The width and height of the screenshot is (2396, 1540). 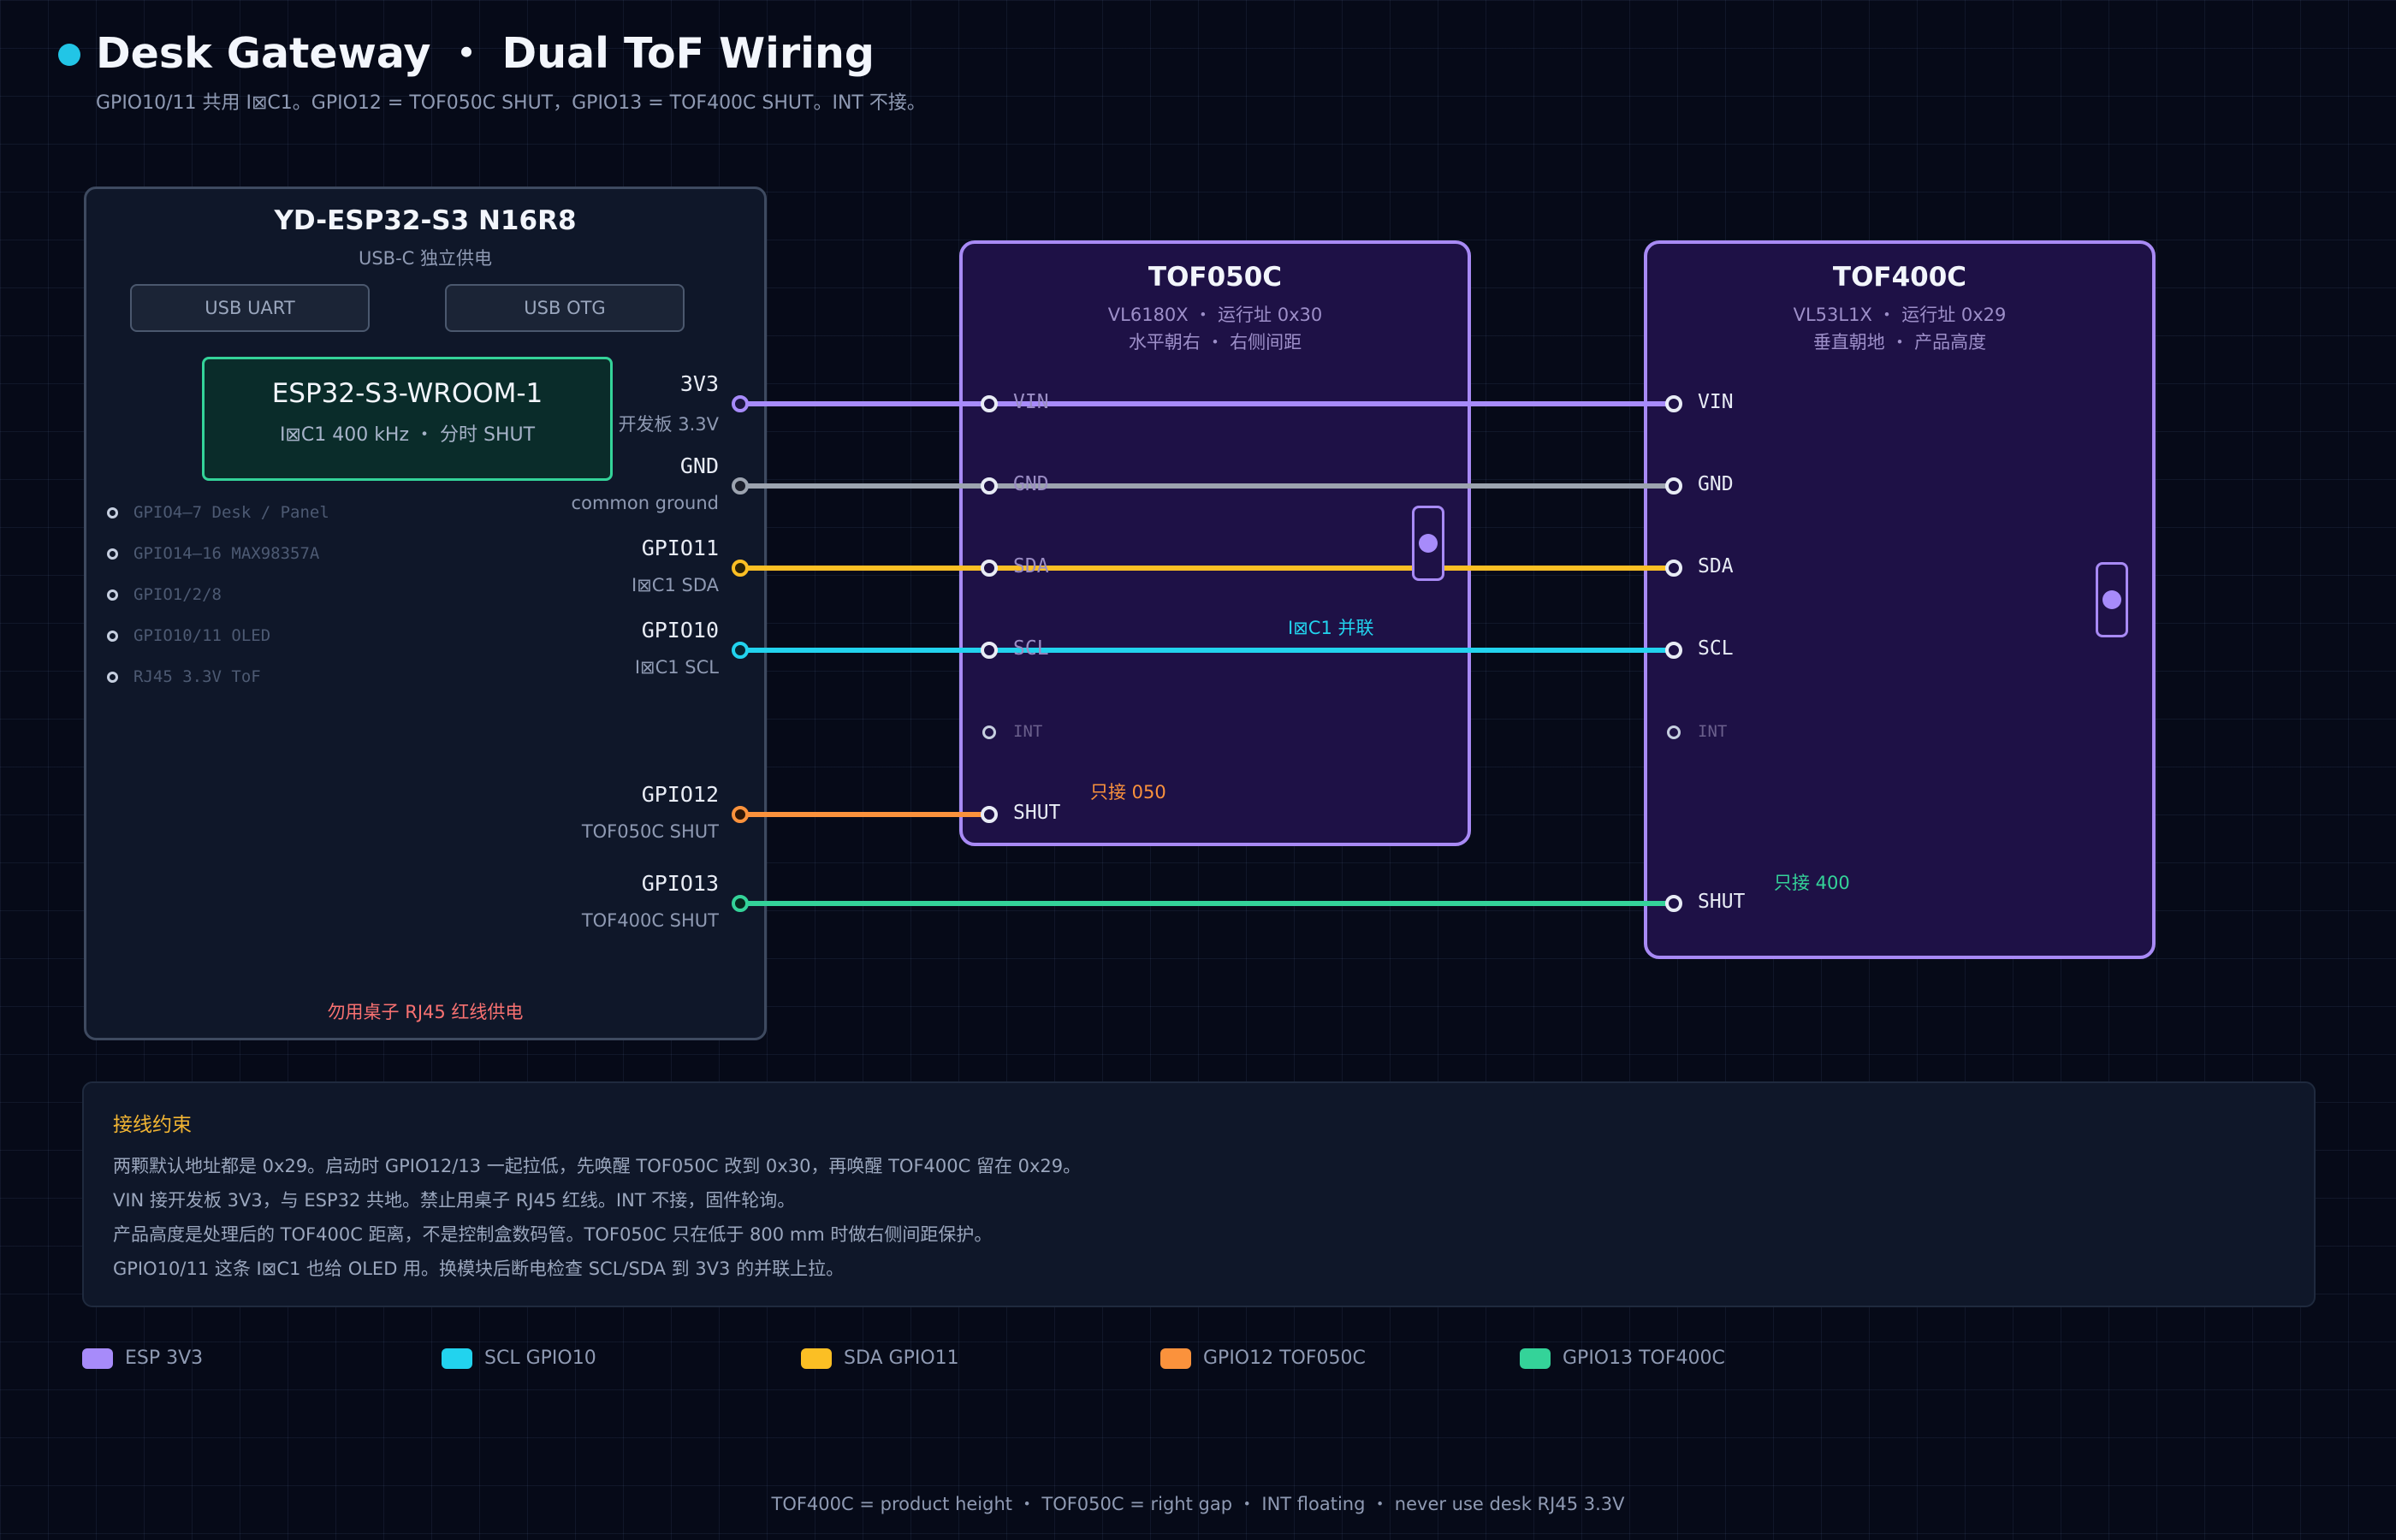 What do you see at coordinates (1207, 568) in the screenshot?
I see `wire-sda-gpio11` at bounding box center [1207, 568].